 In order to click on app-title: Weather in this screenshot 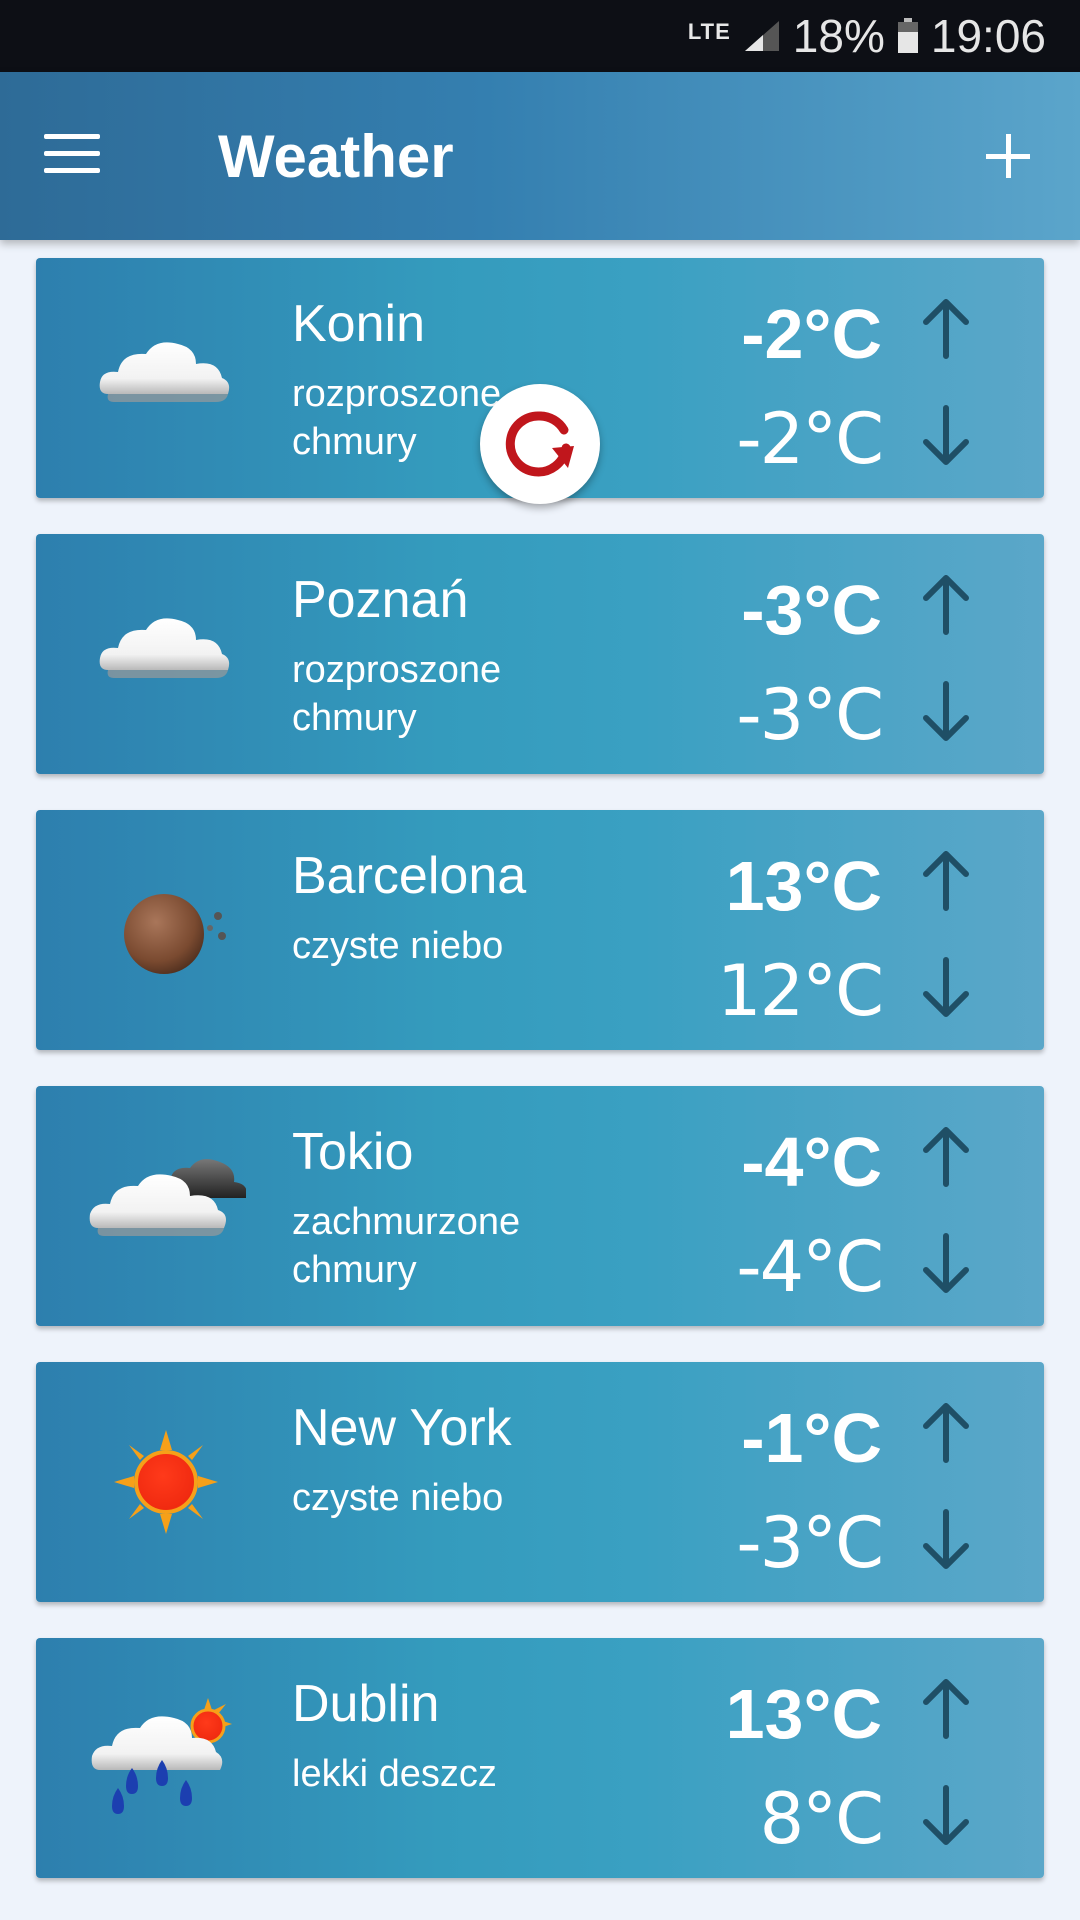, I will do `click(336, 156)`.